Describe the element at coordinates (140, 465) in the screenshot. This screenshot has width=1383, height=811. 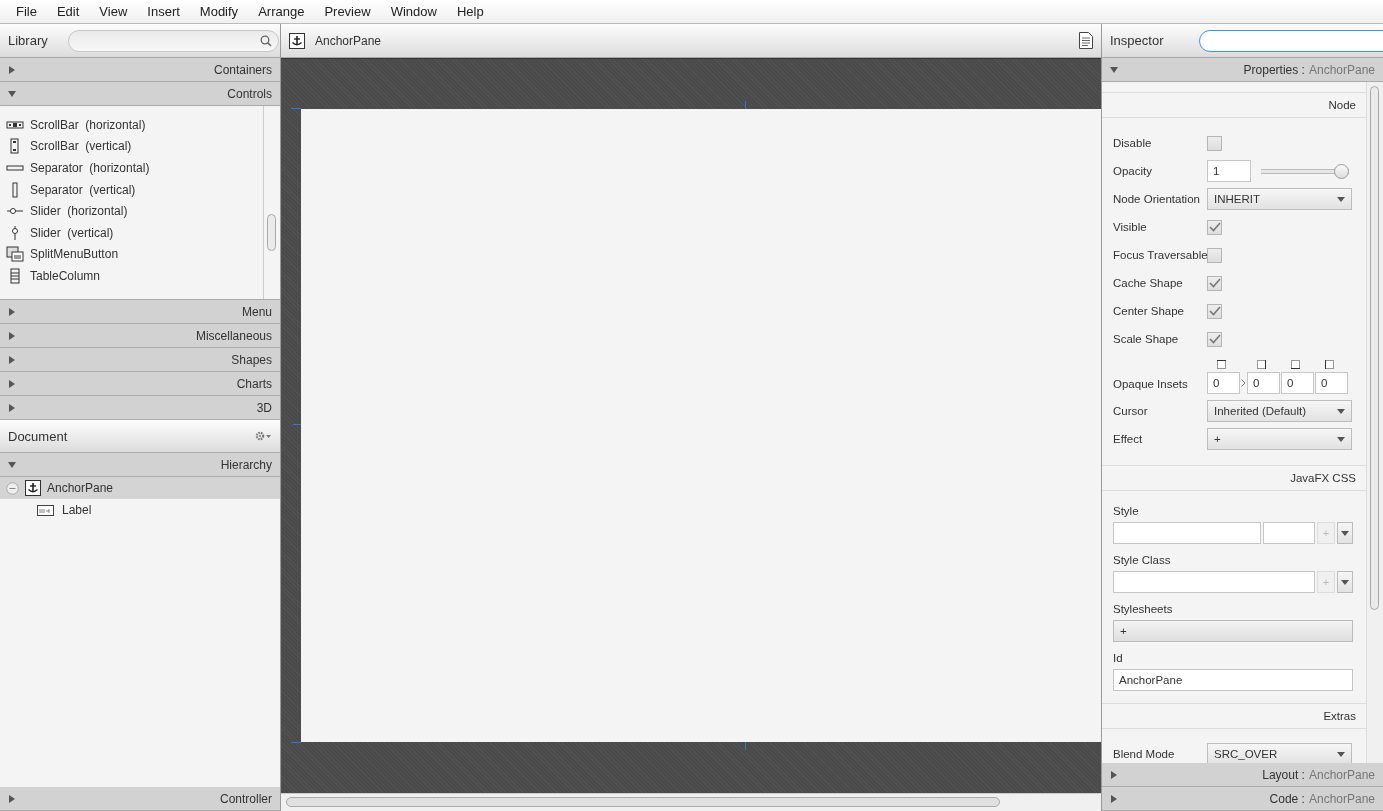
I see `accordion-header: Hierarchy` at that location.